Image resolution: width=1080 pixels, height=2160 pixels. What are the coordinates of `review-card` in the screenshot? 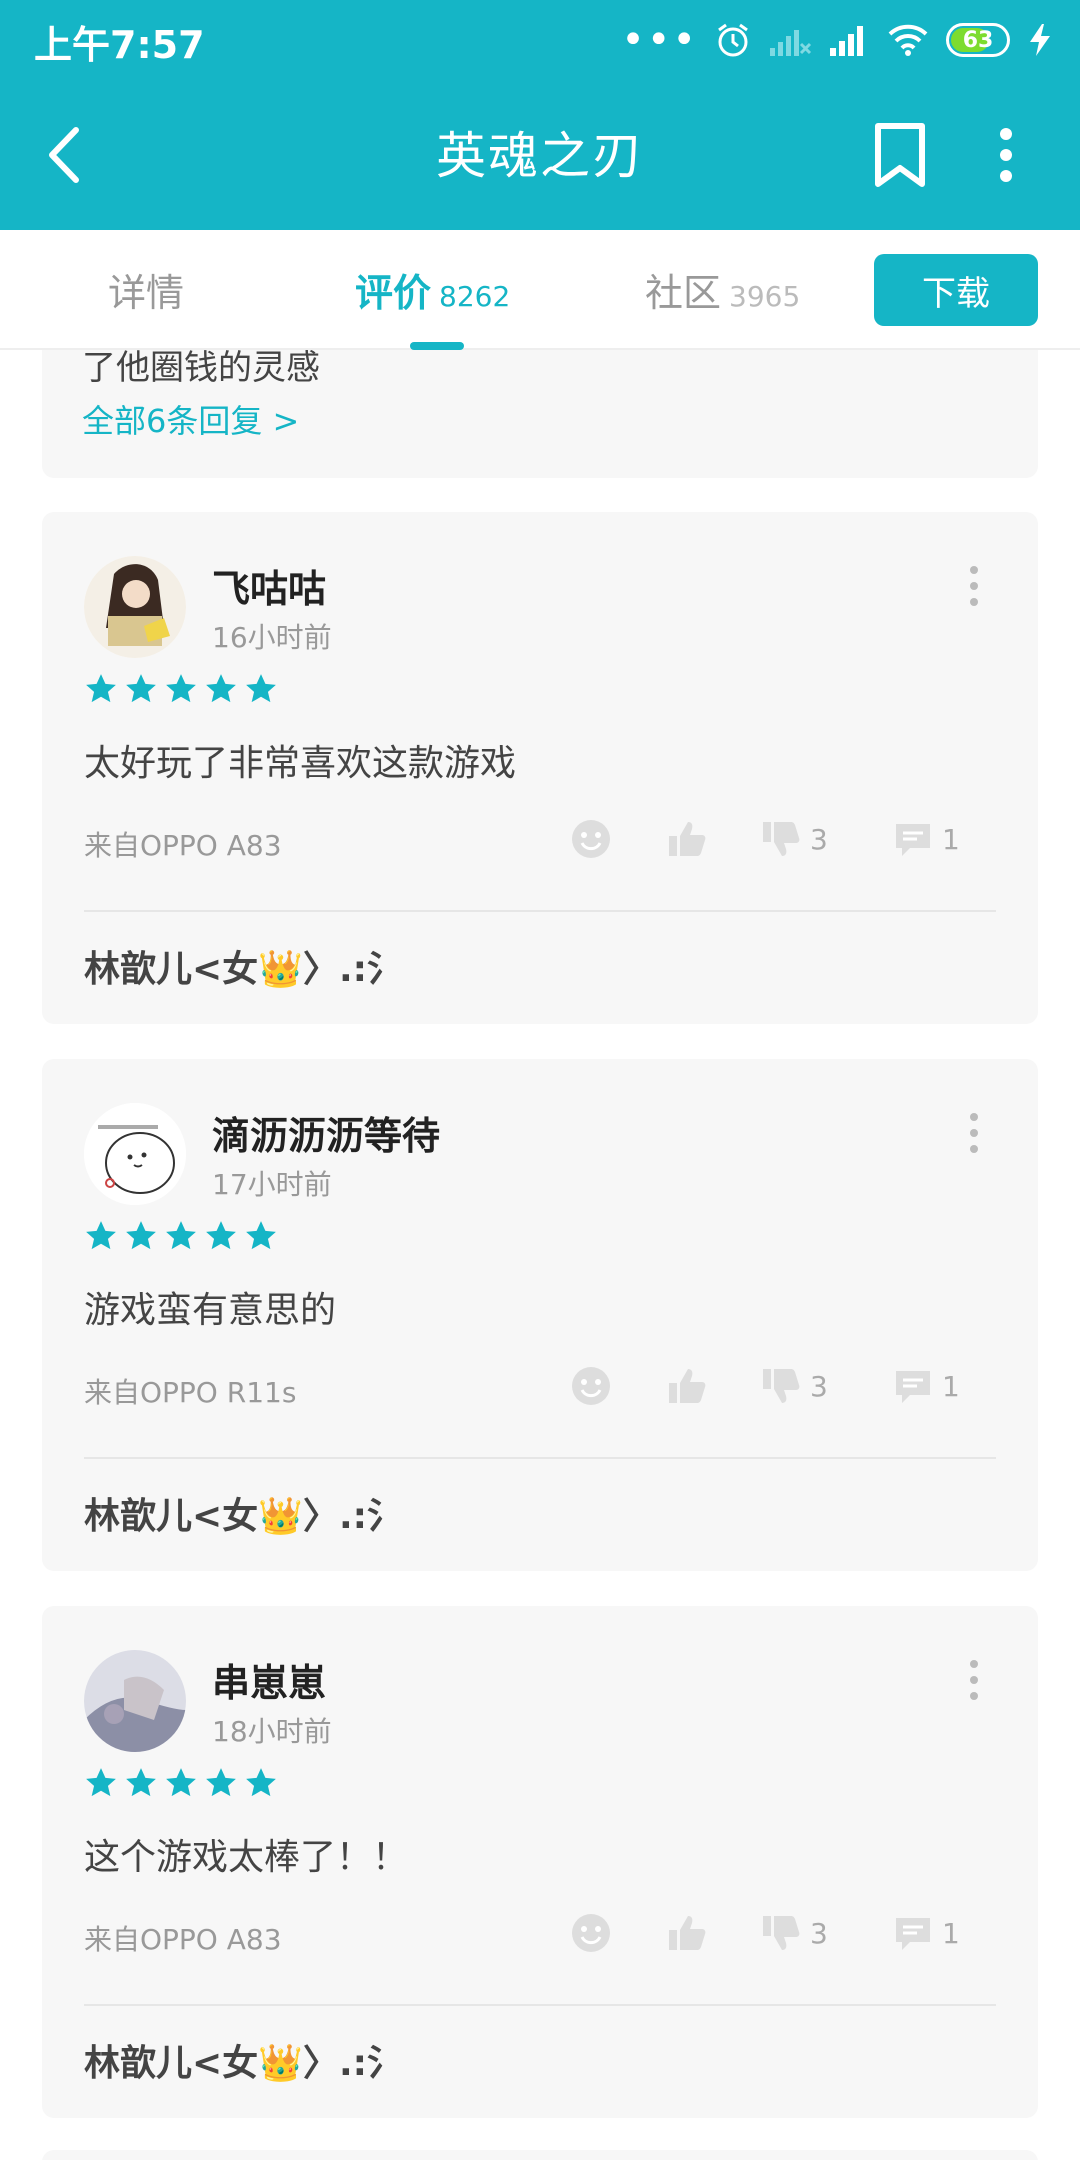 It's located at (540, 2155).